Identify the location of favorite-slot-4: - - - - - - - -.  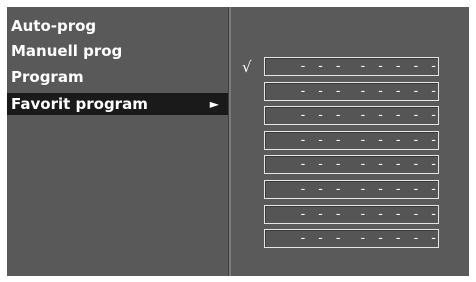
(351, 140).